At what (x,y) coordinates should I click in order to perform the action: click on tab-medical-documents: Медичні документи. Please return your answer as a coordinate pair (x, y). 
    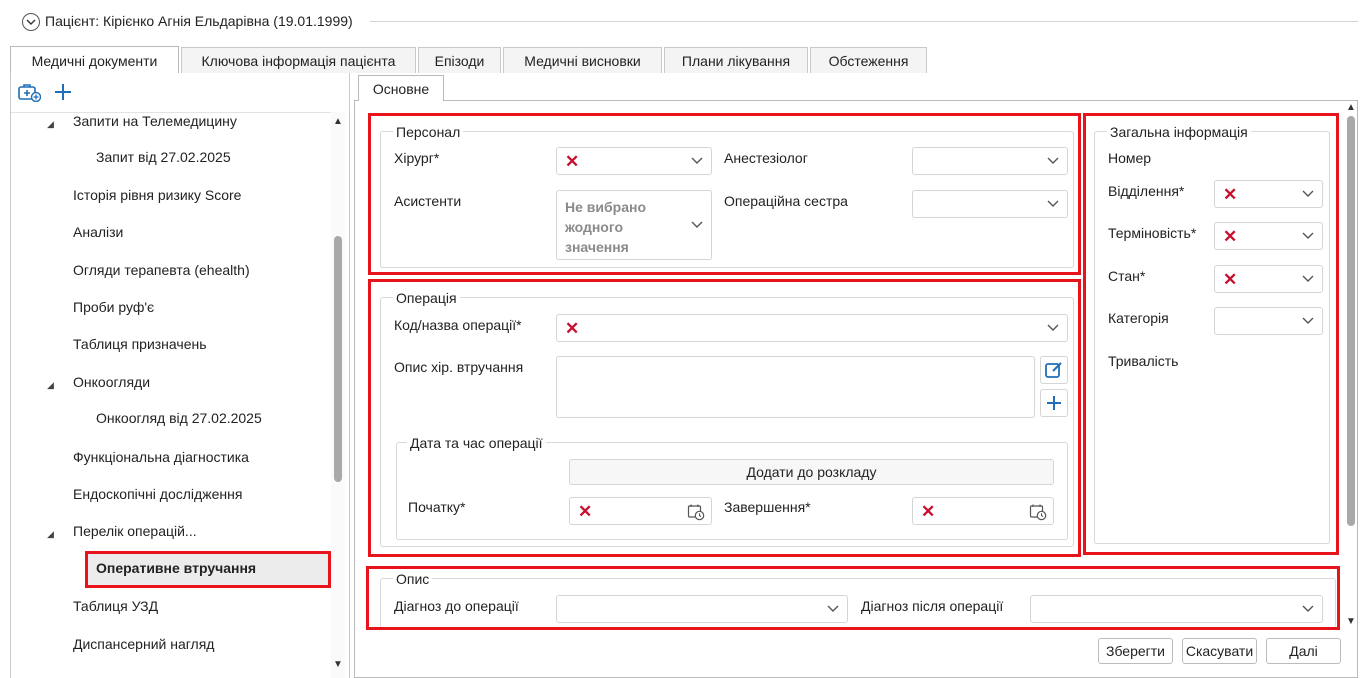
    Looking at the image, I should click on (94, 60).